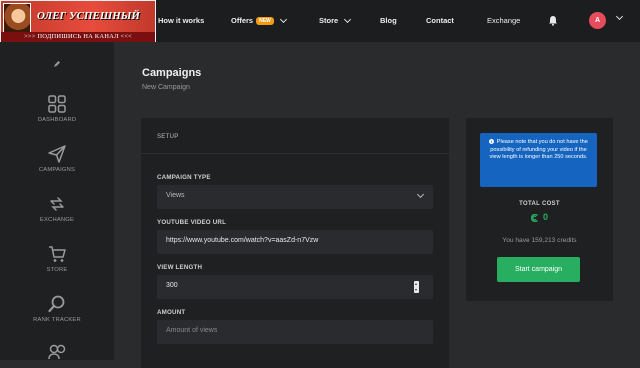 The width and height of the screenshot is (640, 368). Describe the element at coordinates (172, 285) in the screenshot. I see `view-length-value: 300` at that location.